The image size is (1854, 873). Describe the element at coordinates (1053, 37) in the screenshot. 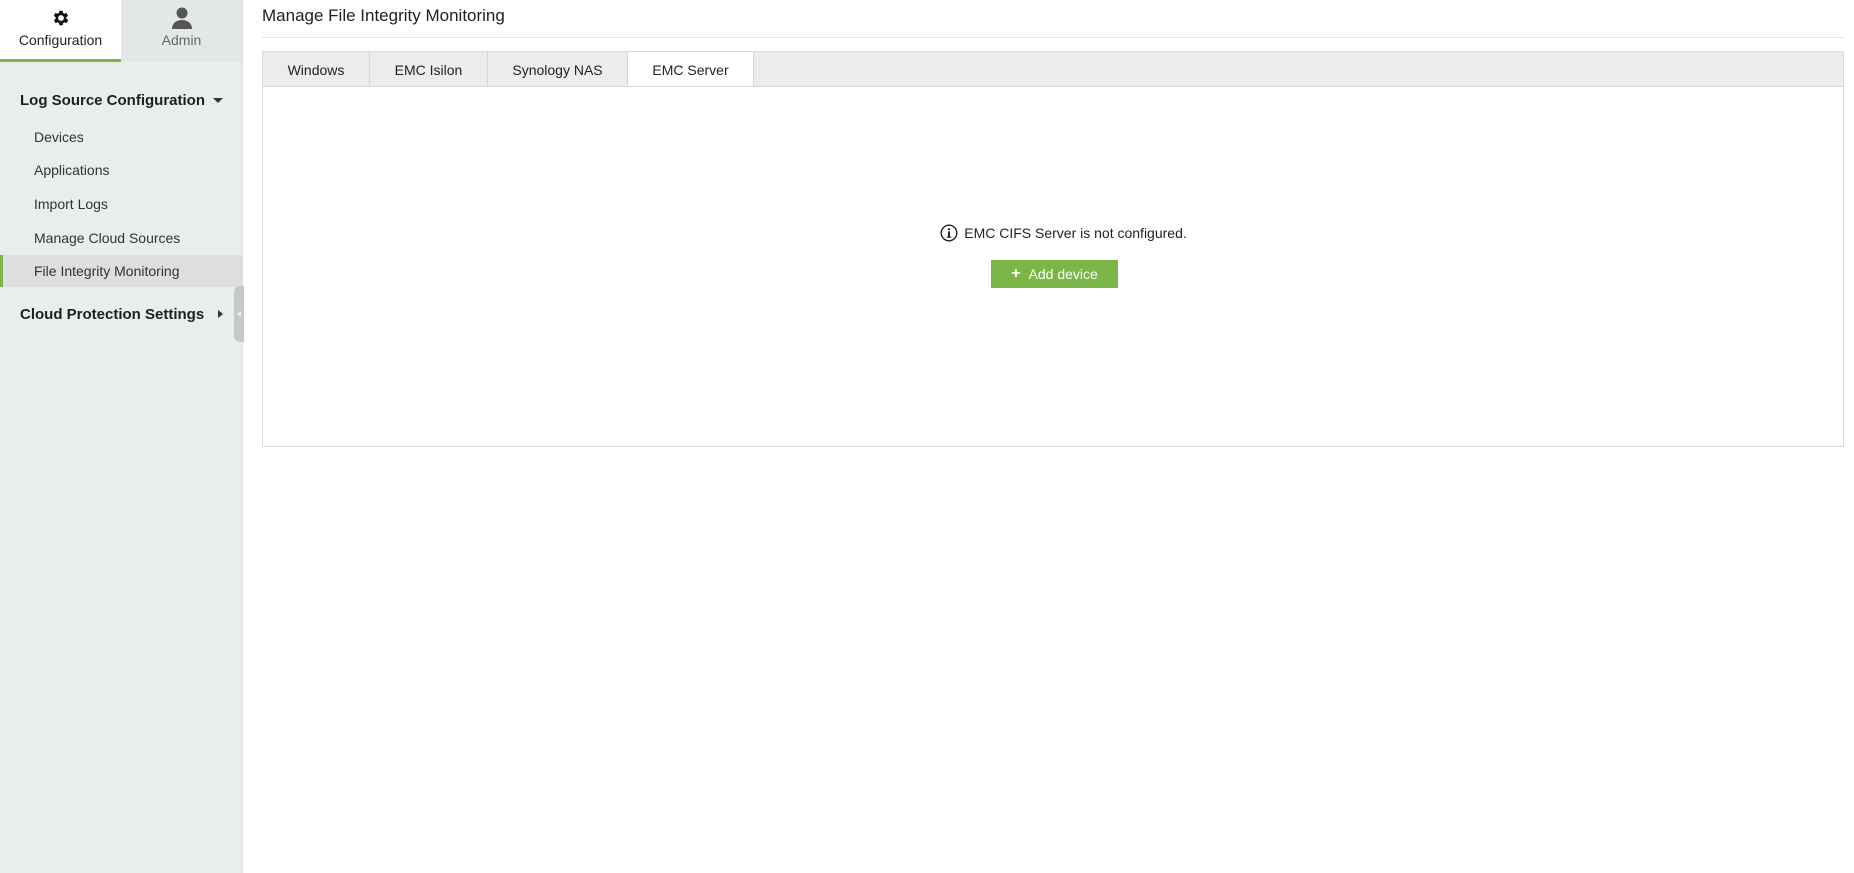

I see `title-divider` at that location.